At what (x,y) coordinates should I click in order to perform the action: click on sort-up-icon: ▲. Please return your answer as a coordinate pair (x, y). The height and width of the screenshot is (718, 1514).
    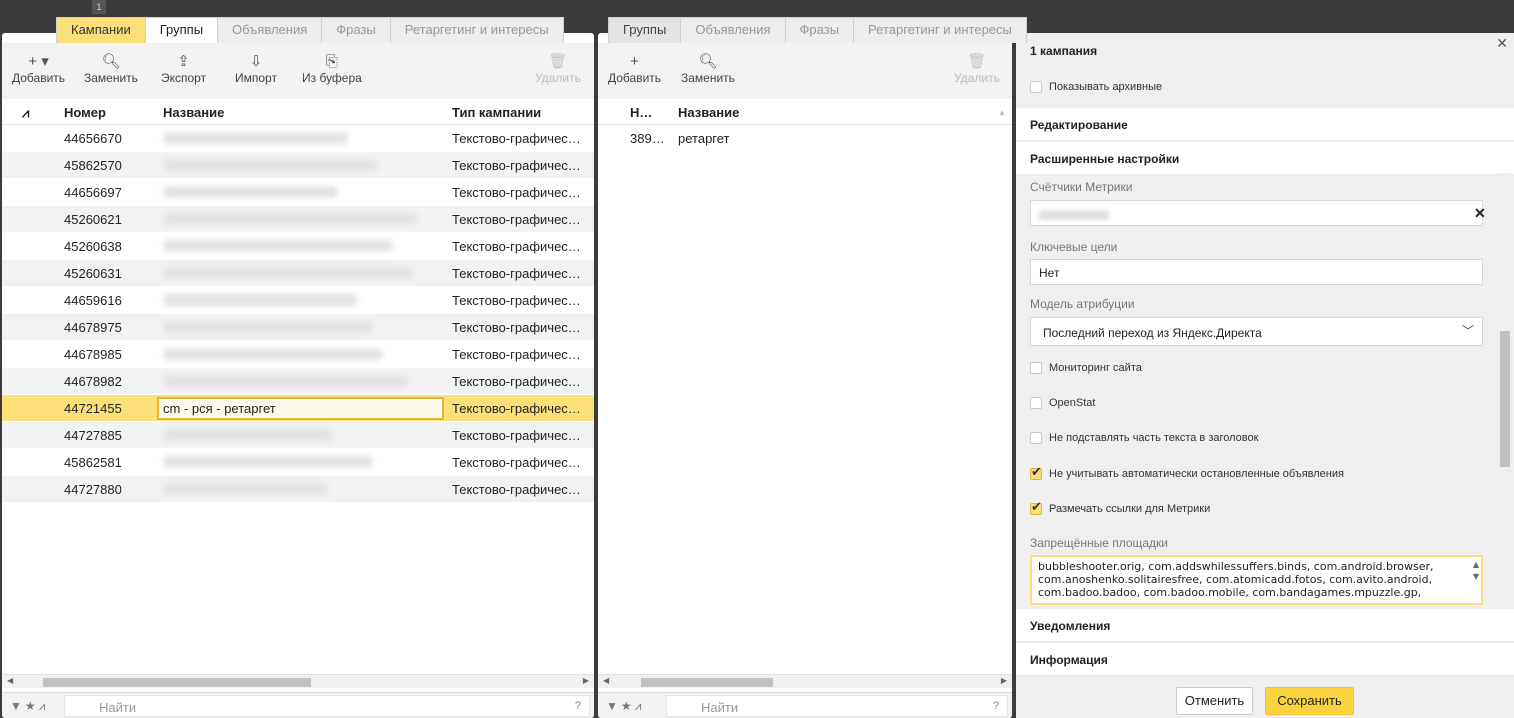
    Looking at the image, I should click on (1002, 112).